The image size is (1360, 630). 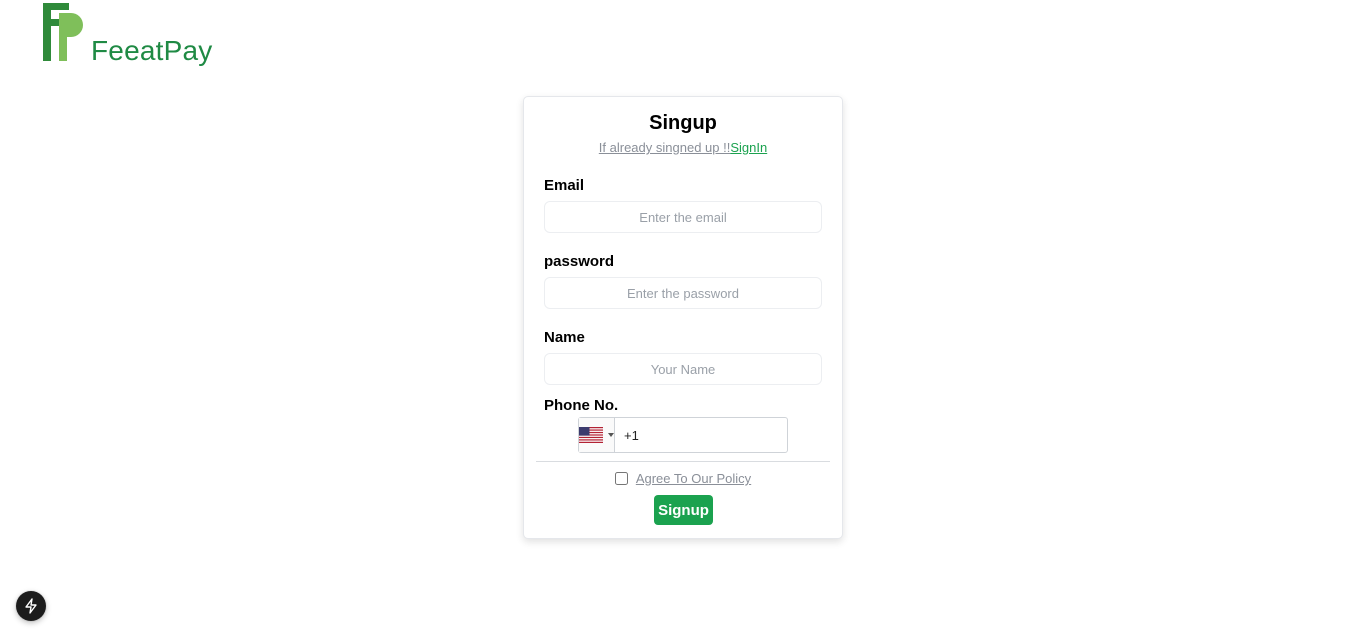 I want to click on brand-name: FeeatPay, so click(x=152, y=50).